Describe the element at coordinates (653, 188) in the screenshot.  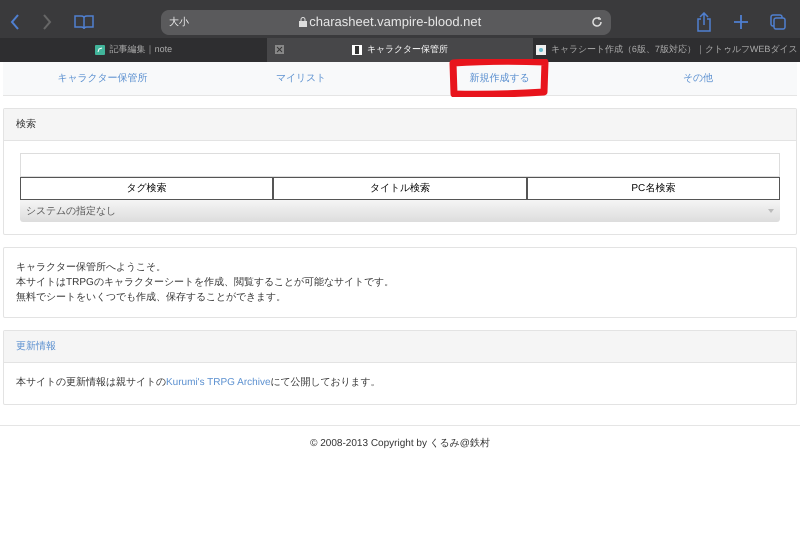
I see `search-button: PC名検索` at that location.